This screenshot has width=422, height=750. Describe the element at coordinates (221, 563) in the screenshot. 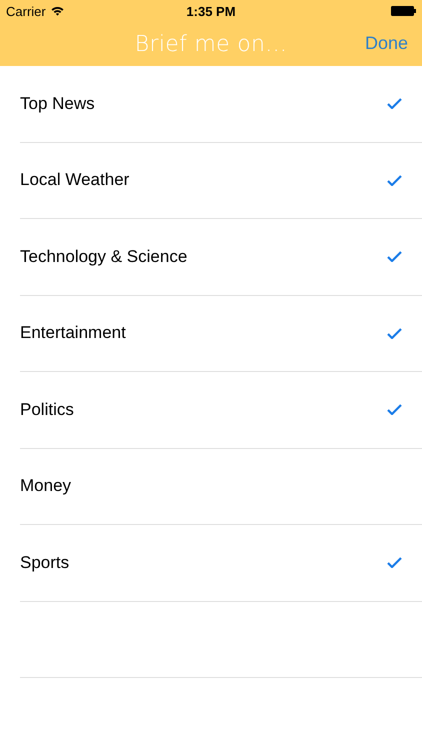

I see `topic-row: Sports` at that location.